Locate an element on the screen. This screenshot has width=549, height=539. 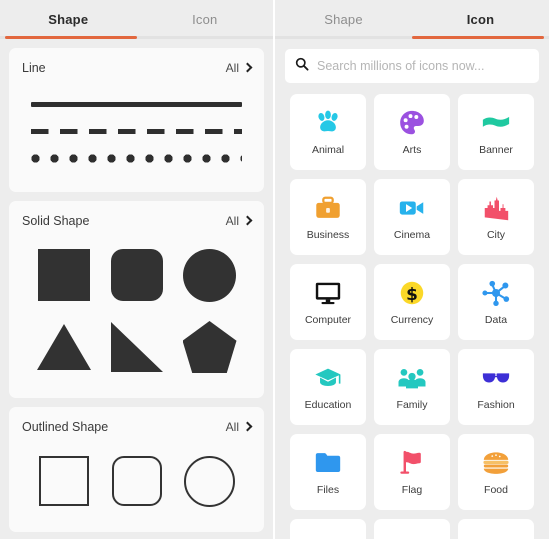
icon-category-label: Files is located at coordinates (328, 490).